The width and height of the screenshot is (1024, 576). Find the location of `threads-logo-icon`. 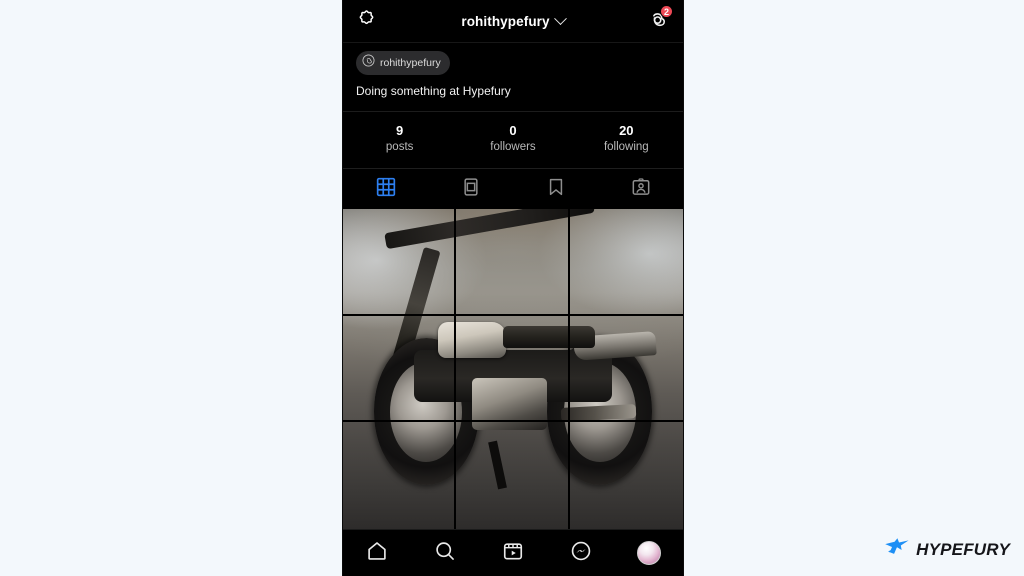

threads-logo-icon is located at coordinates (368, 63).